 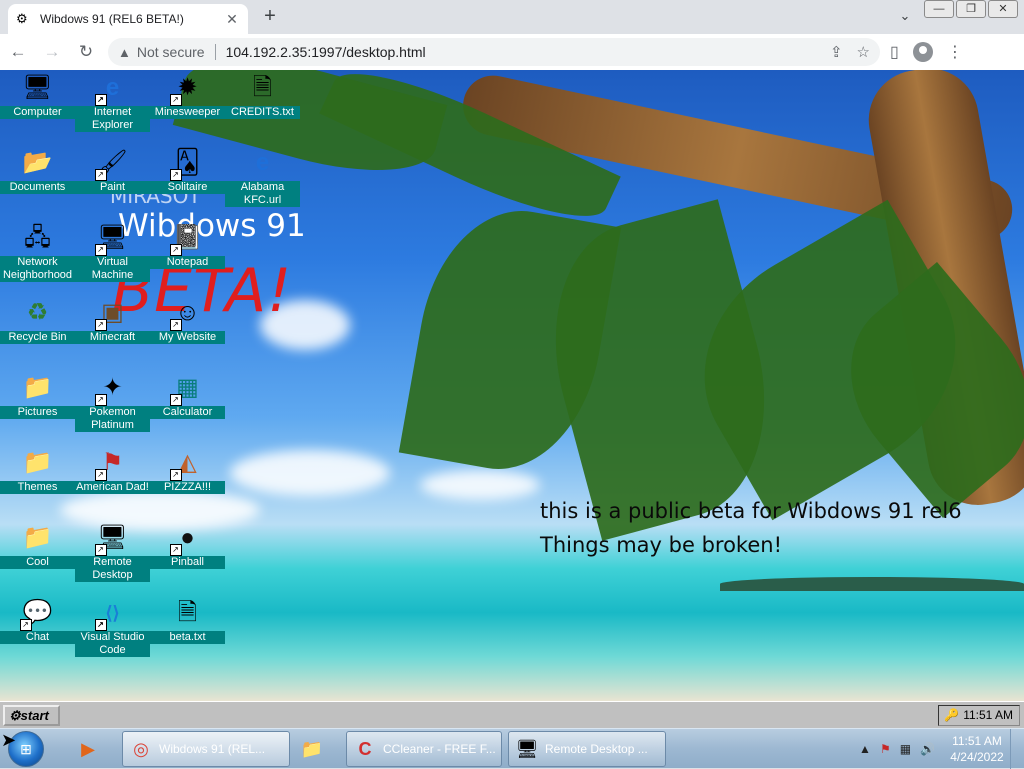 What do you see at coordinates (186, 89) in the screenshot?
I see `minesweeper-icon: ✹` at bounding box center [186, 89].